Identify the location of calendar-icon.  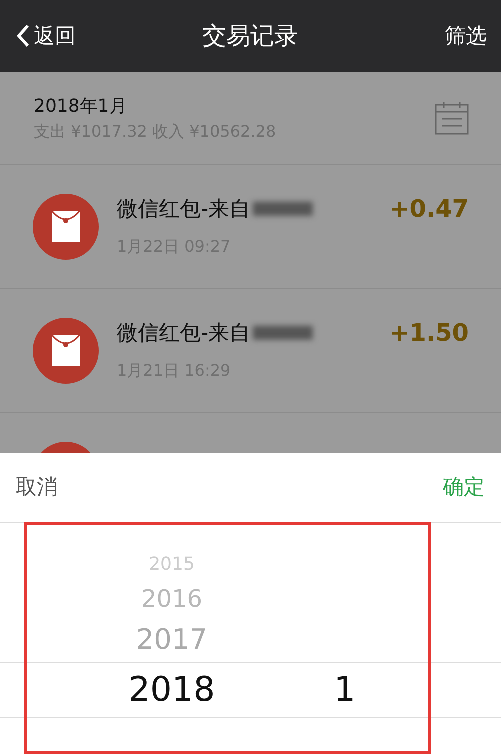
(452, 118).